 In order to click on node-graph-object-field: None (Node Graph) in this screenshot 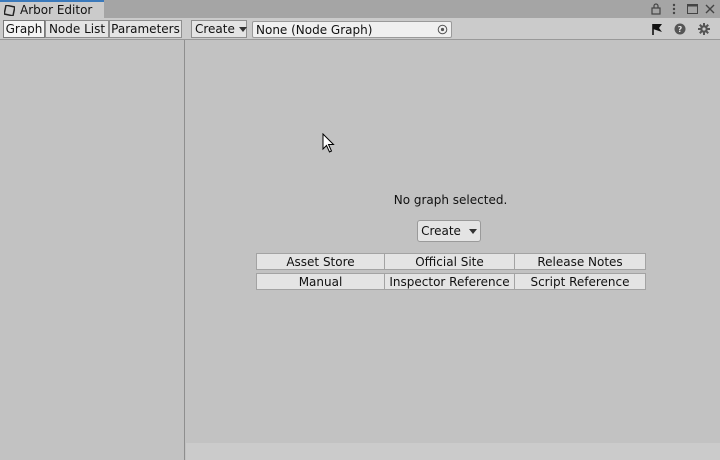, I will do `click(352, 29)`.